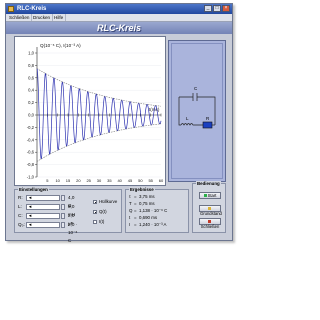 This screenshot has width=320, height=320. I want to click on x-tick-label: 50, so click(140, 180).